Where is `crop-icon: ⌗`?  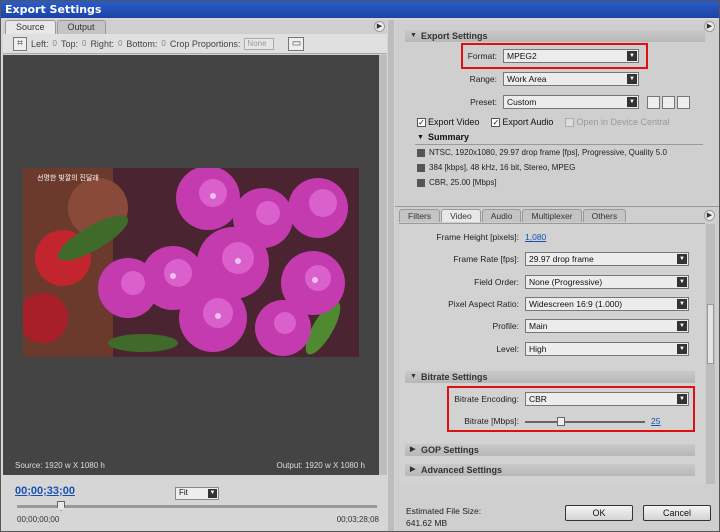 crop-icon: ⌗ is located at coordinates (20, 43).